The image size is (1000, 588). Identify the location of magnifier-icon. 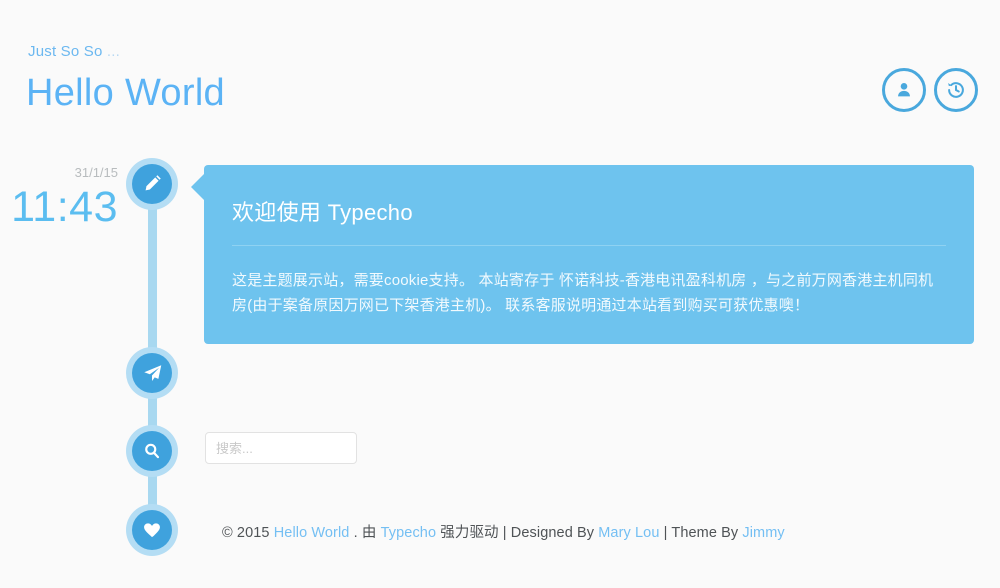
(152, 451).